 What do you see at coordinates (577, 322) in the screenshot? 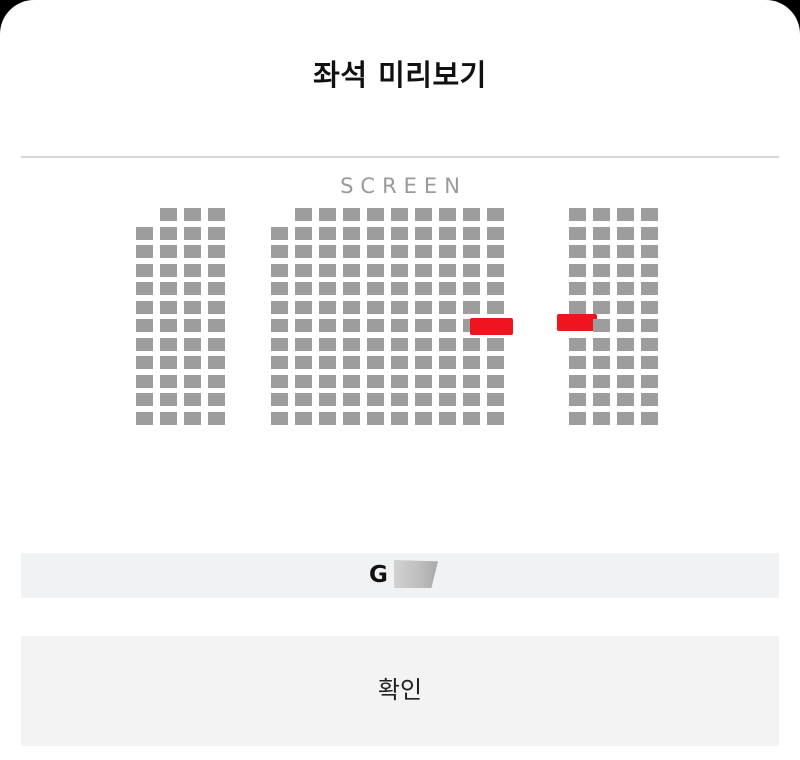
I see `seat-selected` at bounding box center [577, 322].